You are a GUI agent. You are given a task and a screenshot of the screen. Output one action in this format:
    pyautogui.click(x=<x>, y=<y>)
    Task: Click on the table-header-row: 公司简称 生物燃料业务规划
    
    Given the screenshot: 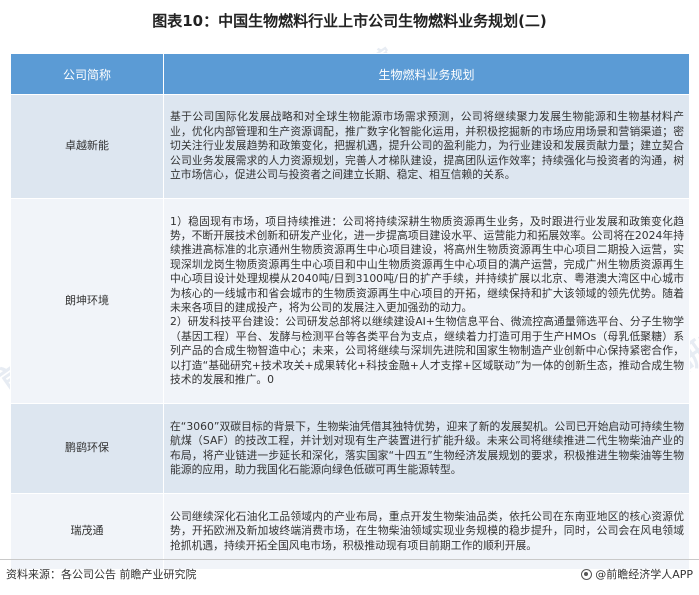 What is the action you would take?
    pyautogui.click(x=350, y=74)
    